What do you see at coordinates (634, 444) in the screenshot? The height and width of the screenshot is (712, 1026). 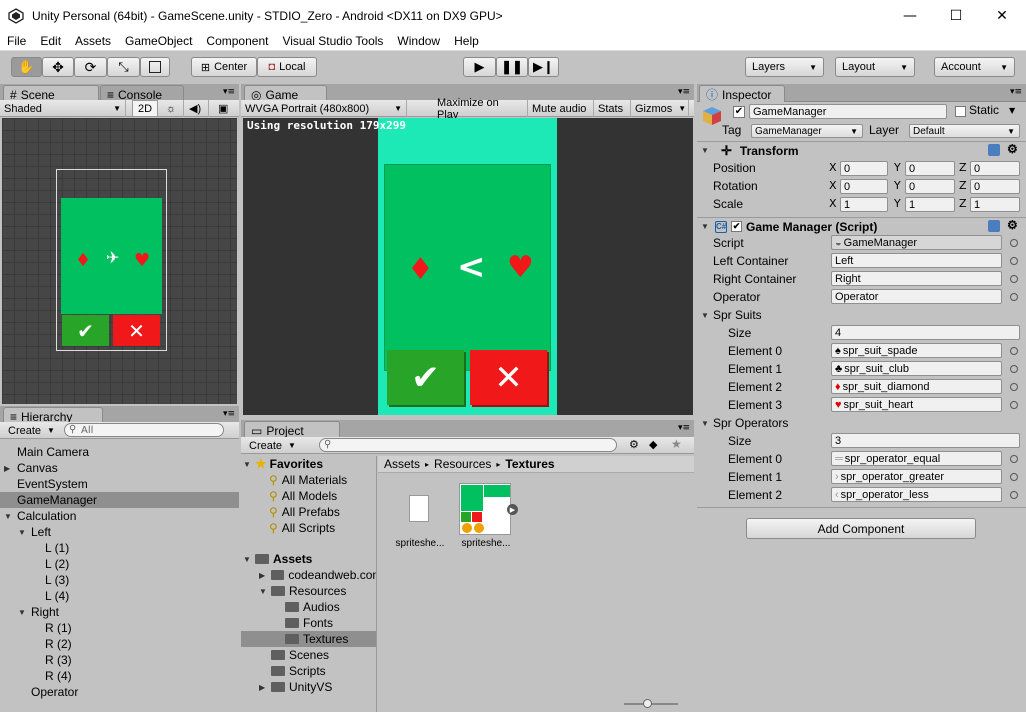 I see `filter-type-icon: ⚙` at bounding box center [634, 444].